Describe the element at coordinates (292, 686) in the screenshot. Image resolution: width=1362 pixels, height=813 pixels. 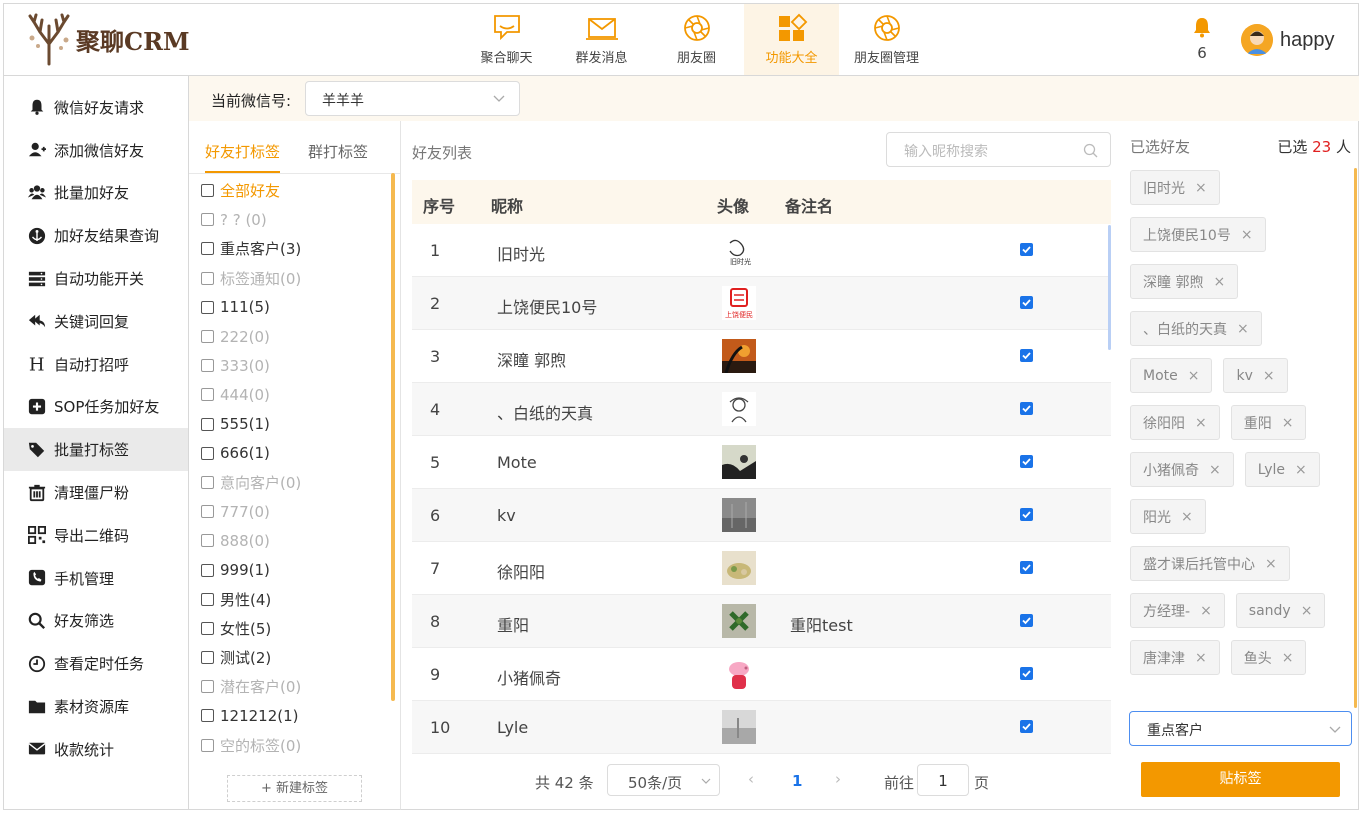
I see `tag-item: 潜在客户(0)` at that location.